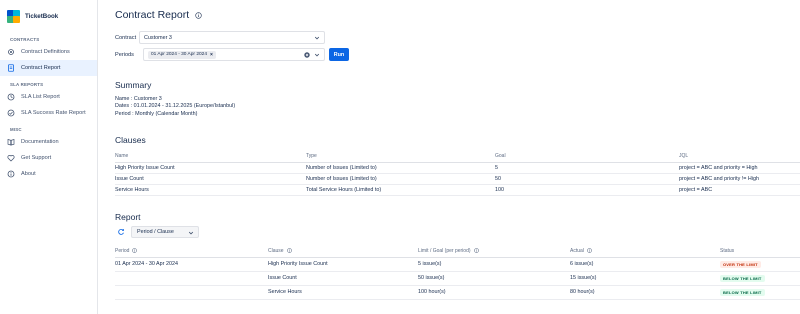 This screenshot has height=314, width=800. I want to click on app-logo-icon, so click(13, 16).